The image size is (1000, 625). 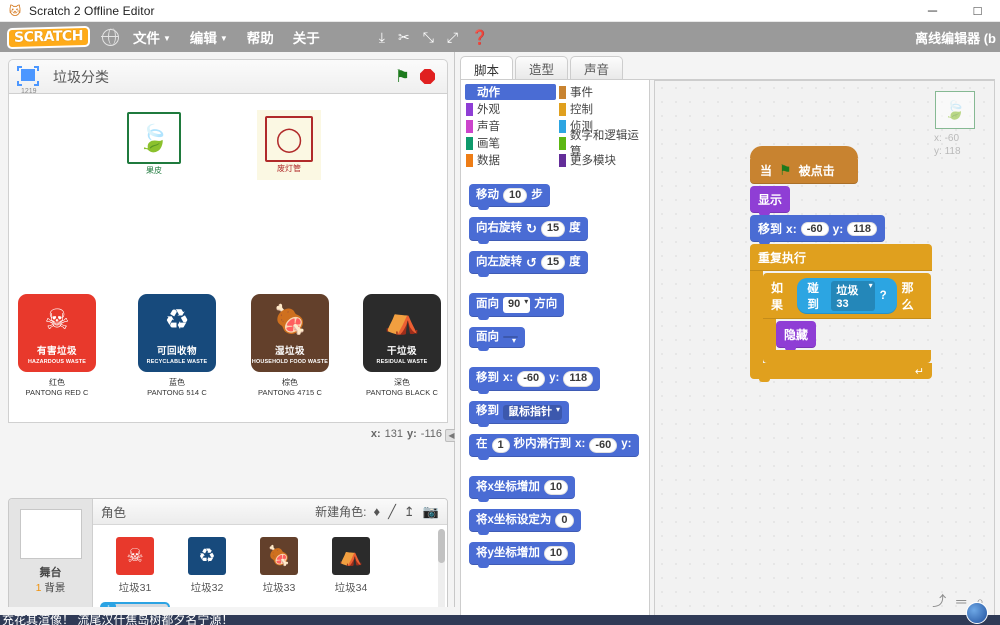 I want to click on turn-arrow-icon: ↺, so click(x=531, y=262).